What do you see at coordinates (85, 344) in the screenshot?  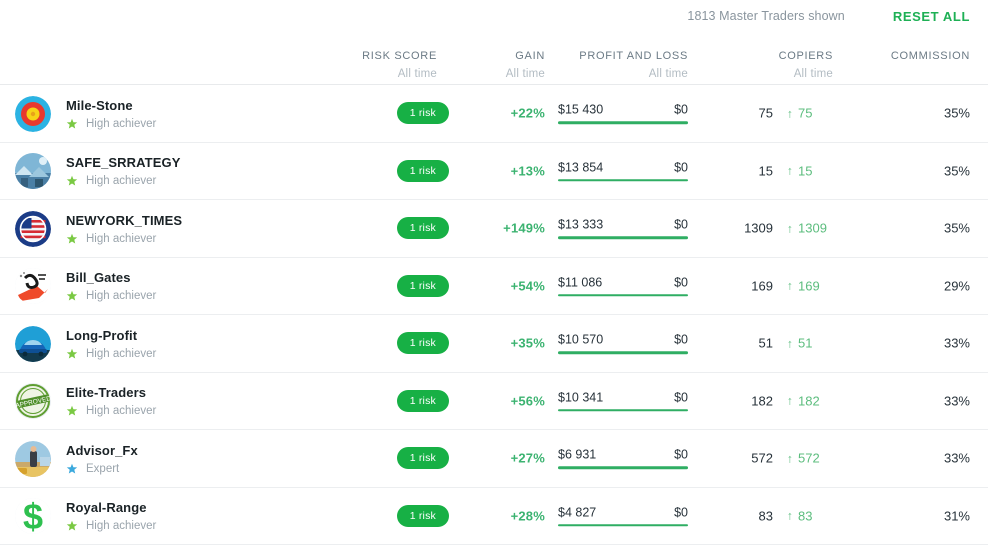 I see `trader-cell: Long-Profit High achiever` at bounding box center [85, 344].